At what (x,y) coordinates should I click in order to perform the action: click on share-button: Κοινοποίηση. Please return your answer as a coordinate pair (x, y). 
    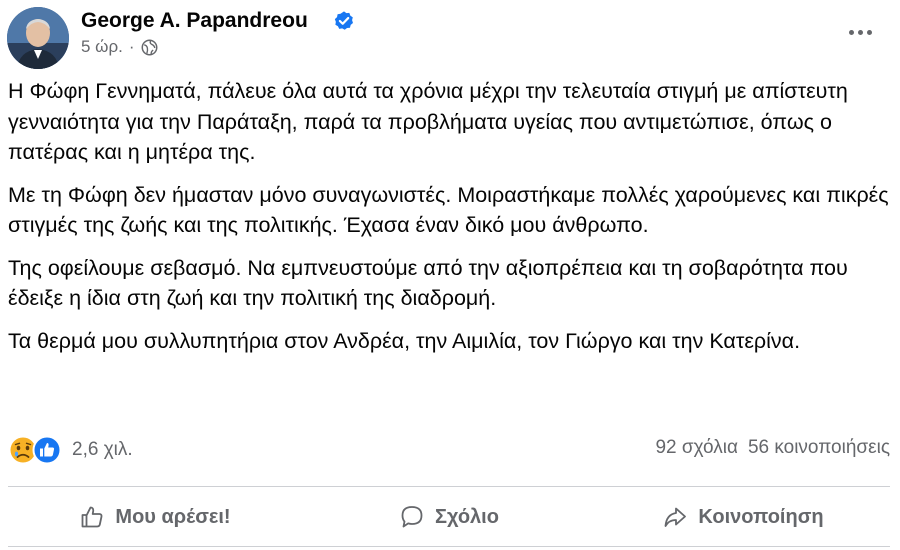
    Looking at the image, I should click on (743, 517).